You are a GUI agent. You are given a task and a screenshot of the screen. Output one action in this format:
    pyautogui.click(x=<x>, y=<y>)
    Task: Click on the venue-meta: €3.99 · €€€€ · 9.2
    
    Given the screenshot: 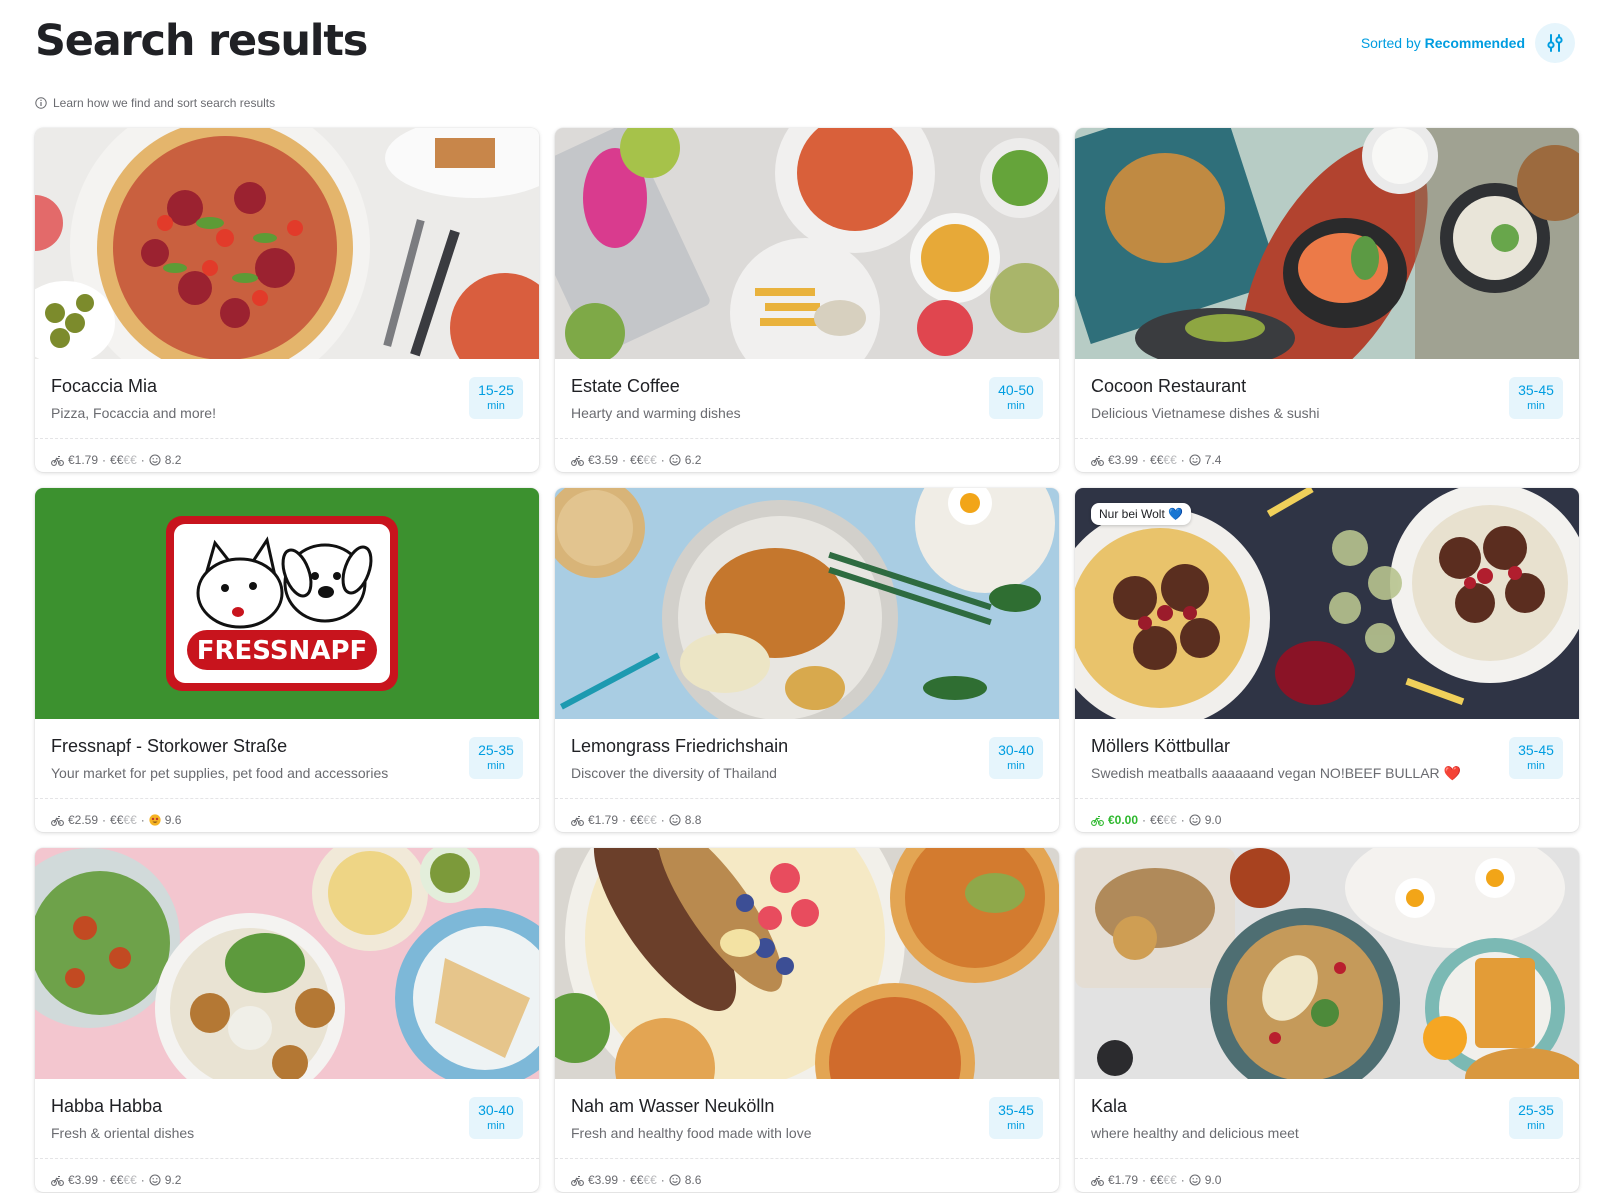 What is the action you would take?
    pyautogui.click(x=287, y=1175)
    